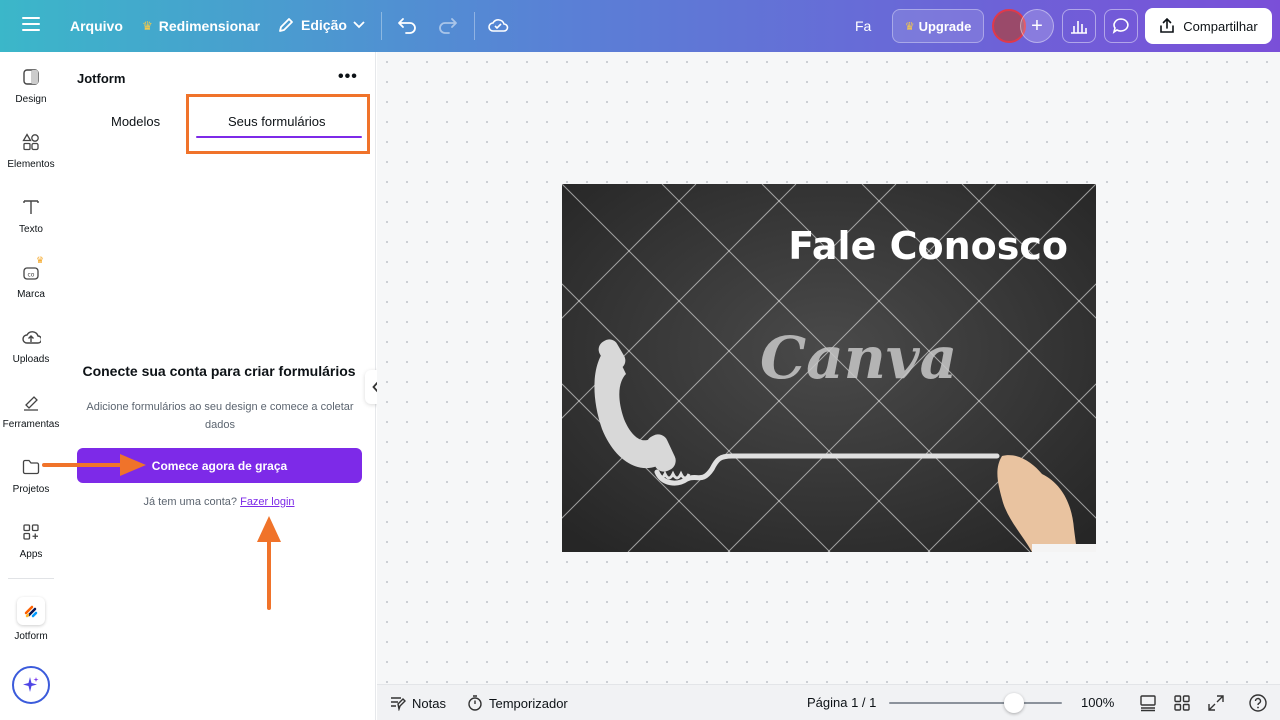  What do you see at coordinates (135, 121) in the screenshot?
I see `tab-templates: Modelos` at bounding box center [135, 121].